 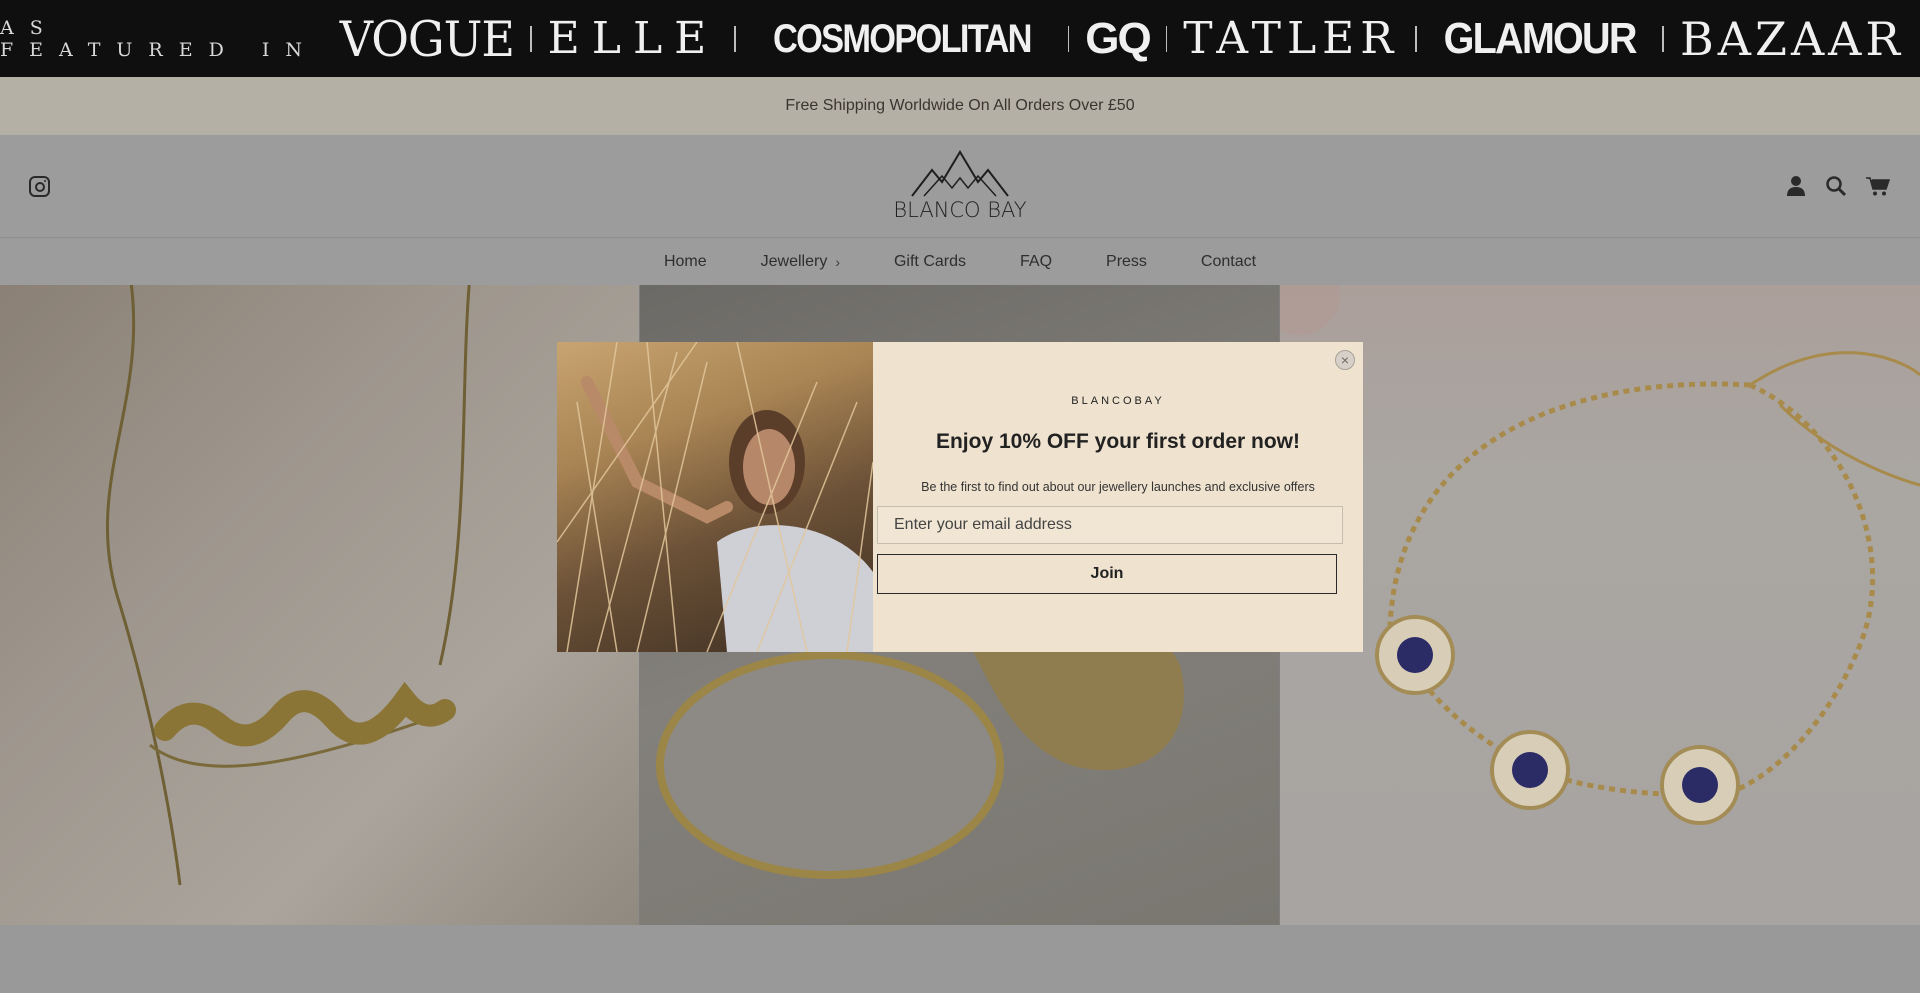 I want to click on header-icons, so click(x=1838, y=186).